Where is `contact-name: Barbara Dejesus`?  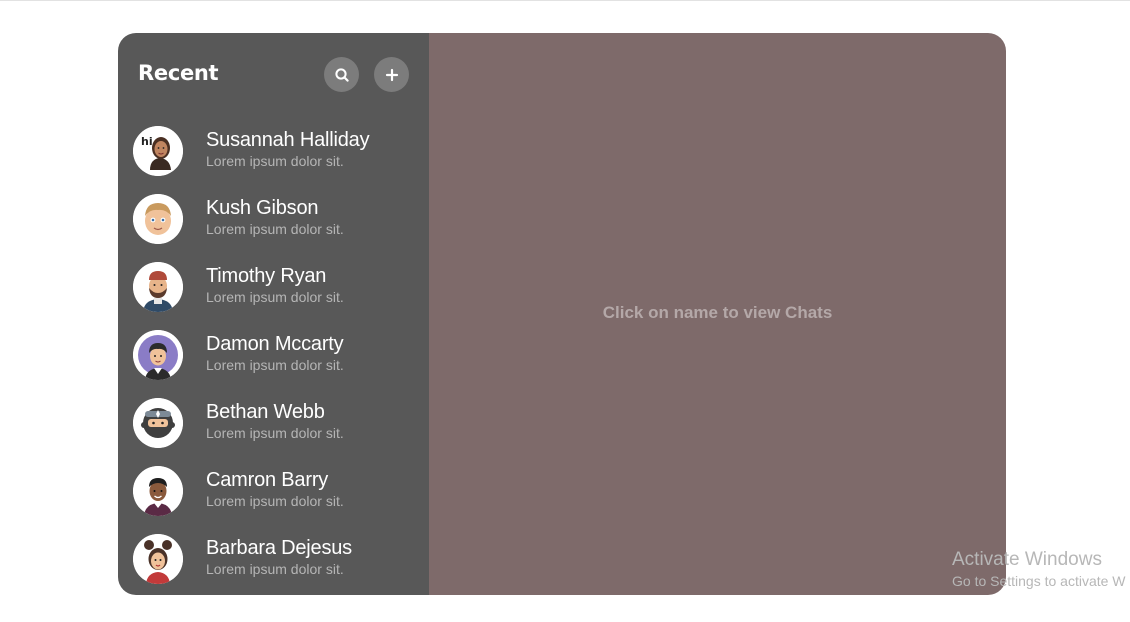 contact-name: Barbara Dejesus is located at coordinates (279, 548).